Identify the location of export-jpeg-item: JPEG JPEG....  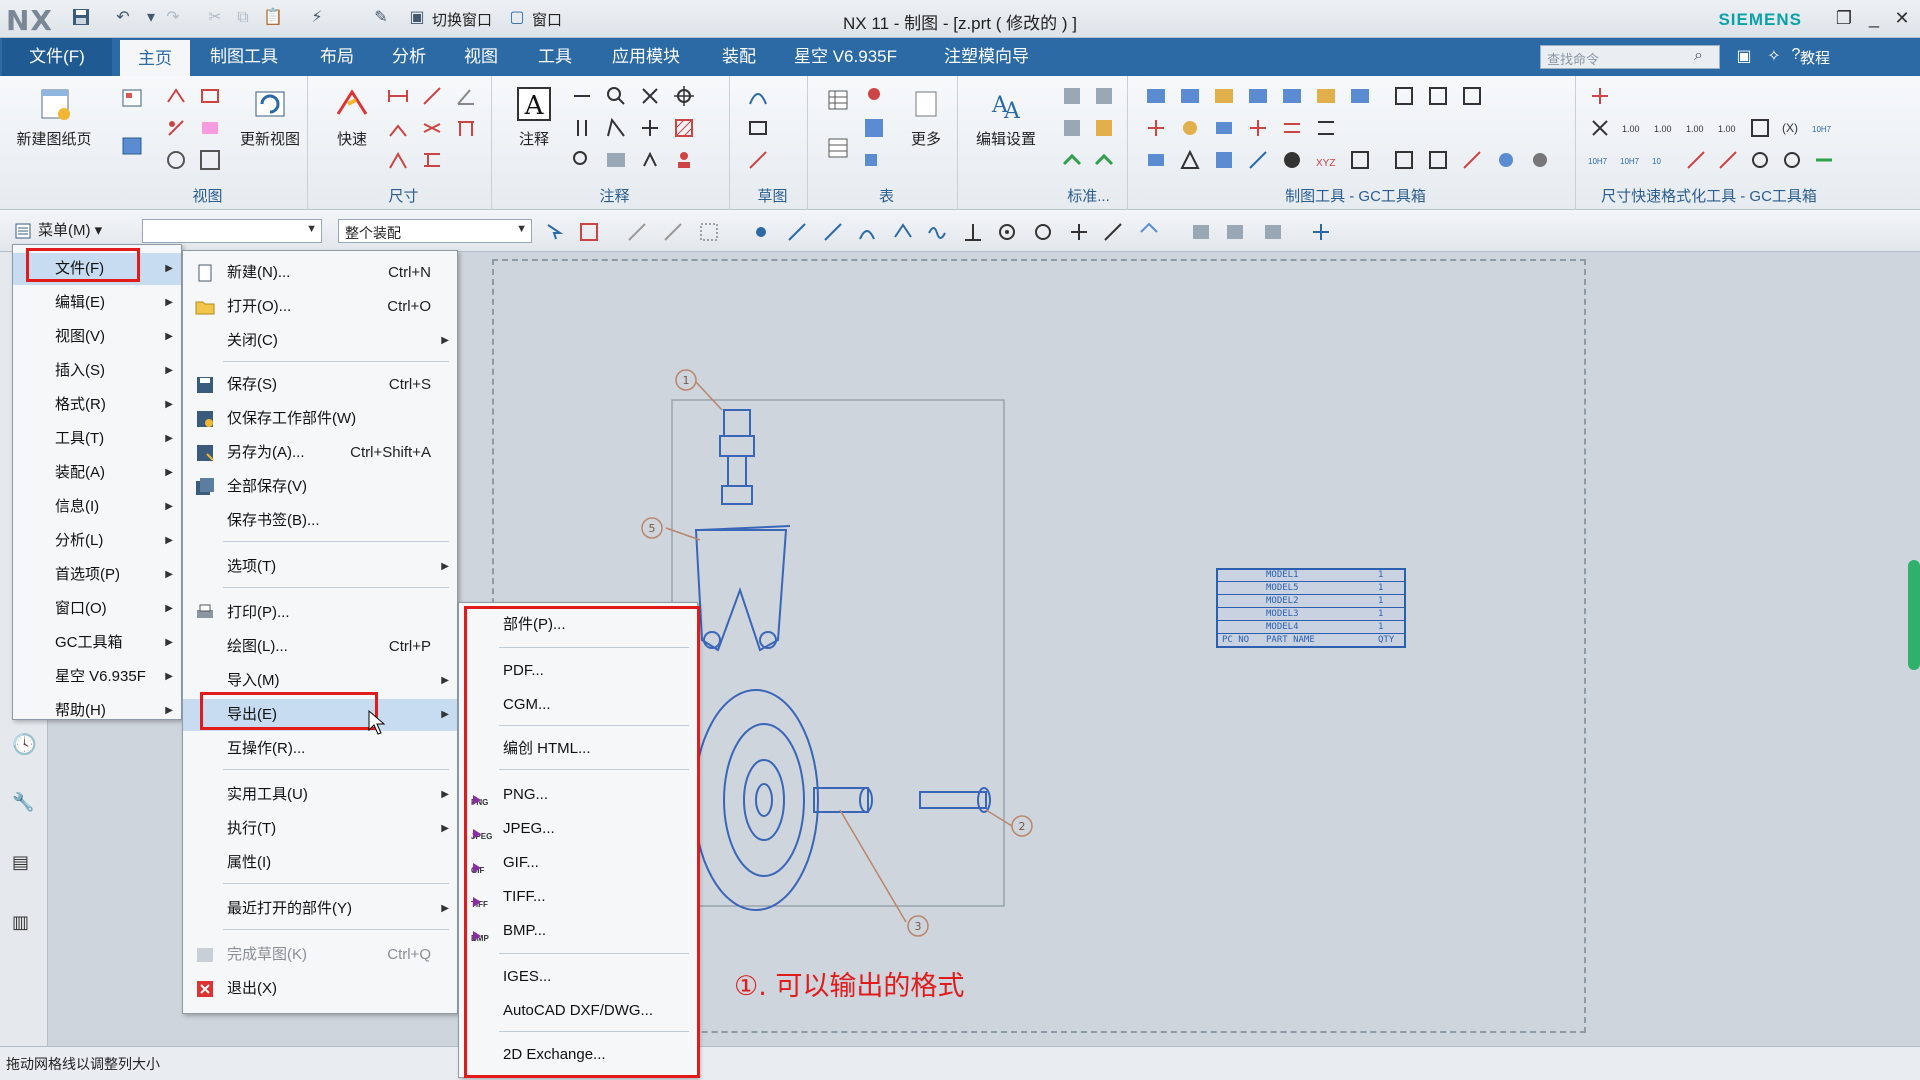
(578, 829).